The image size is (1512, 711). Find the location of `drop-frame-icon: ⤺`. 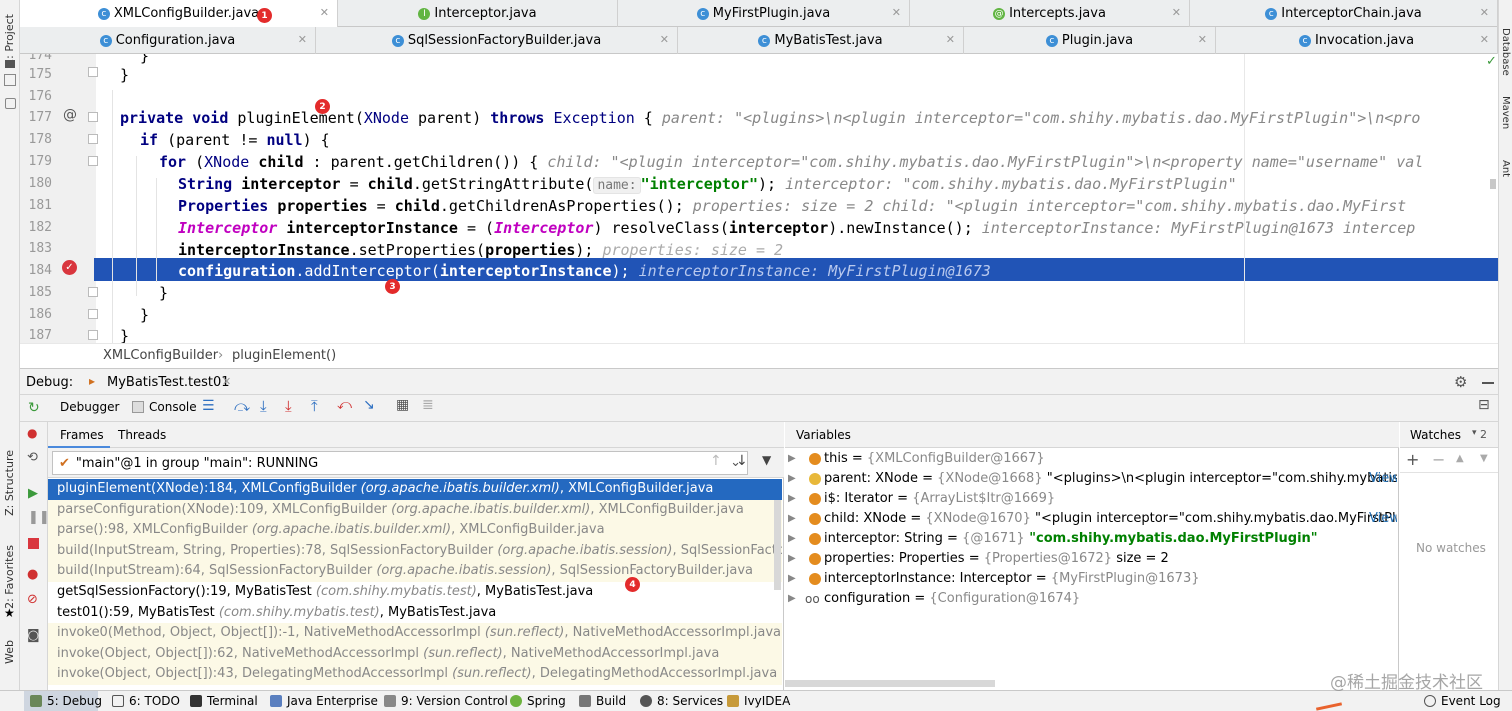

drop-frame-icon: ⤺ is located at coordinates (344, 405).